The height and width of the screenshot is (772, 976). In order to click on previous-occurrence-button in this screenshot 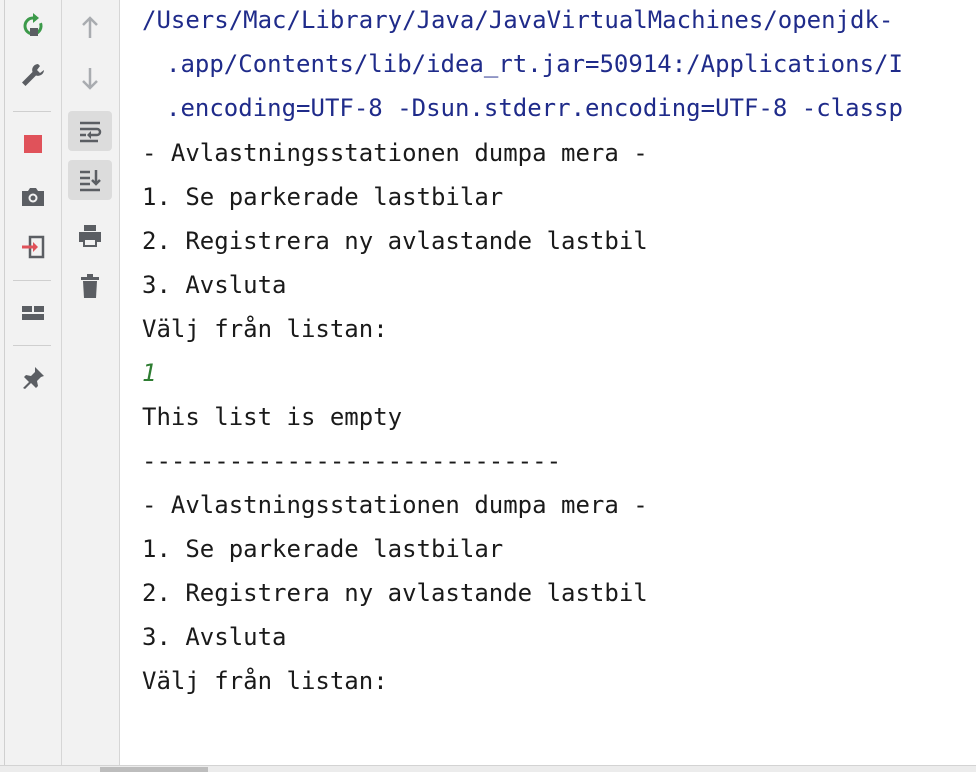, I will do `click(90, 28)`.